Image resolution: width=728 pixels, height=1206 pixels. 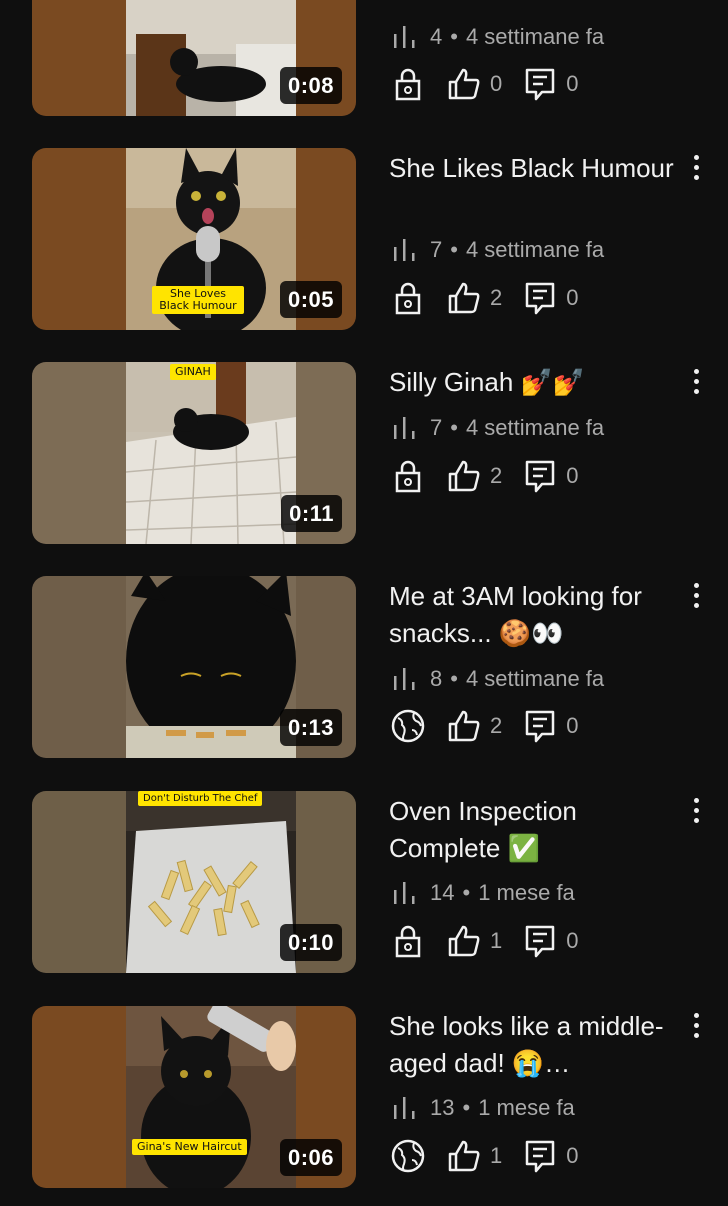 What do you see at coordinates (436, 36) in the screenshot?
I see `view-count: 4` at bounding box center [436, 36].